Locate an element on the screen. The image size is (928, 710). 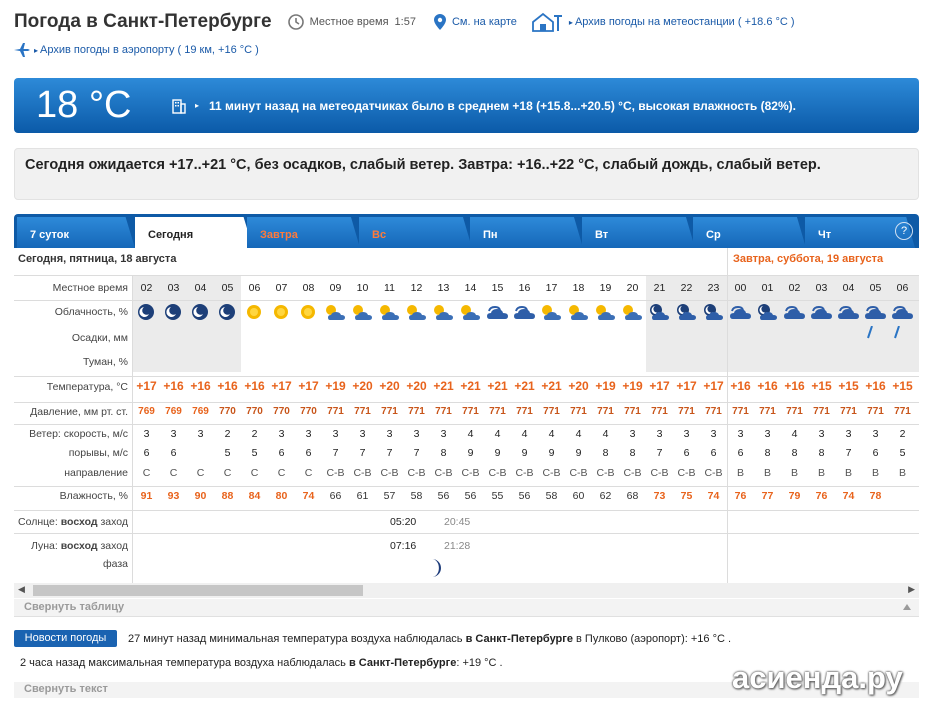
hour-cell: 15 is located at coordinates (497, 288).